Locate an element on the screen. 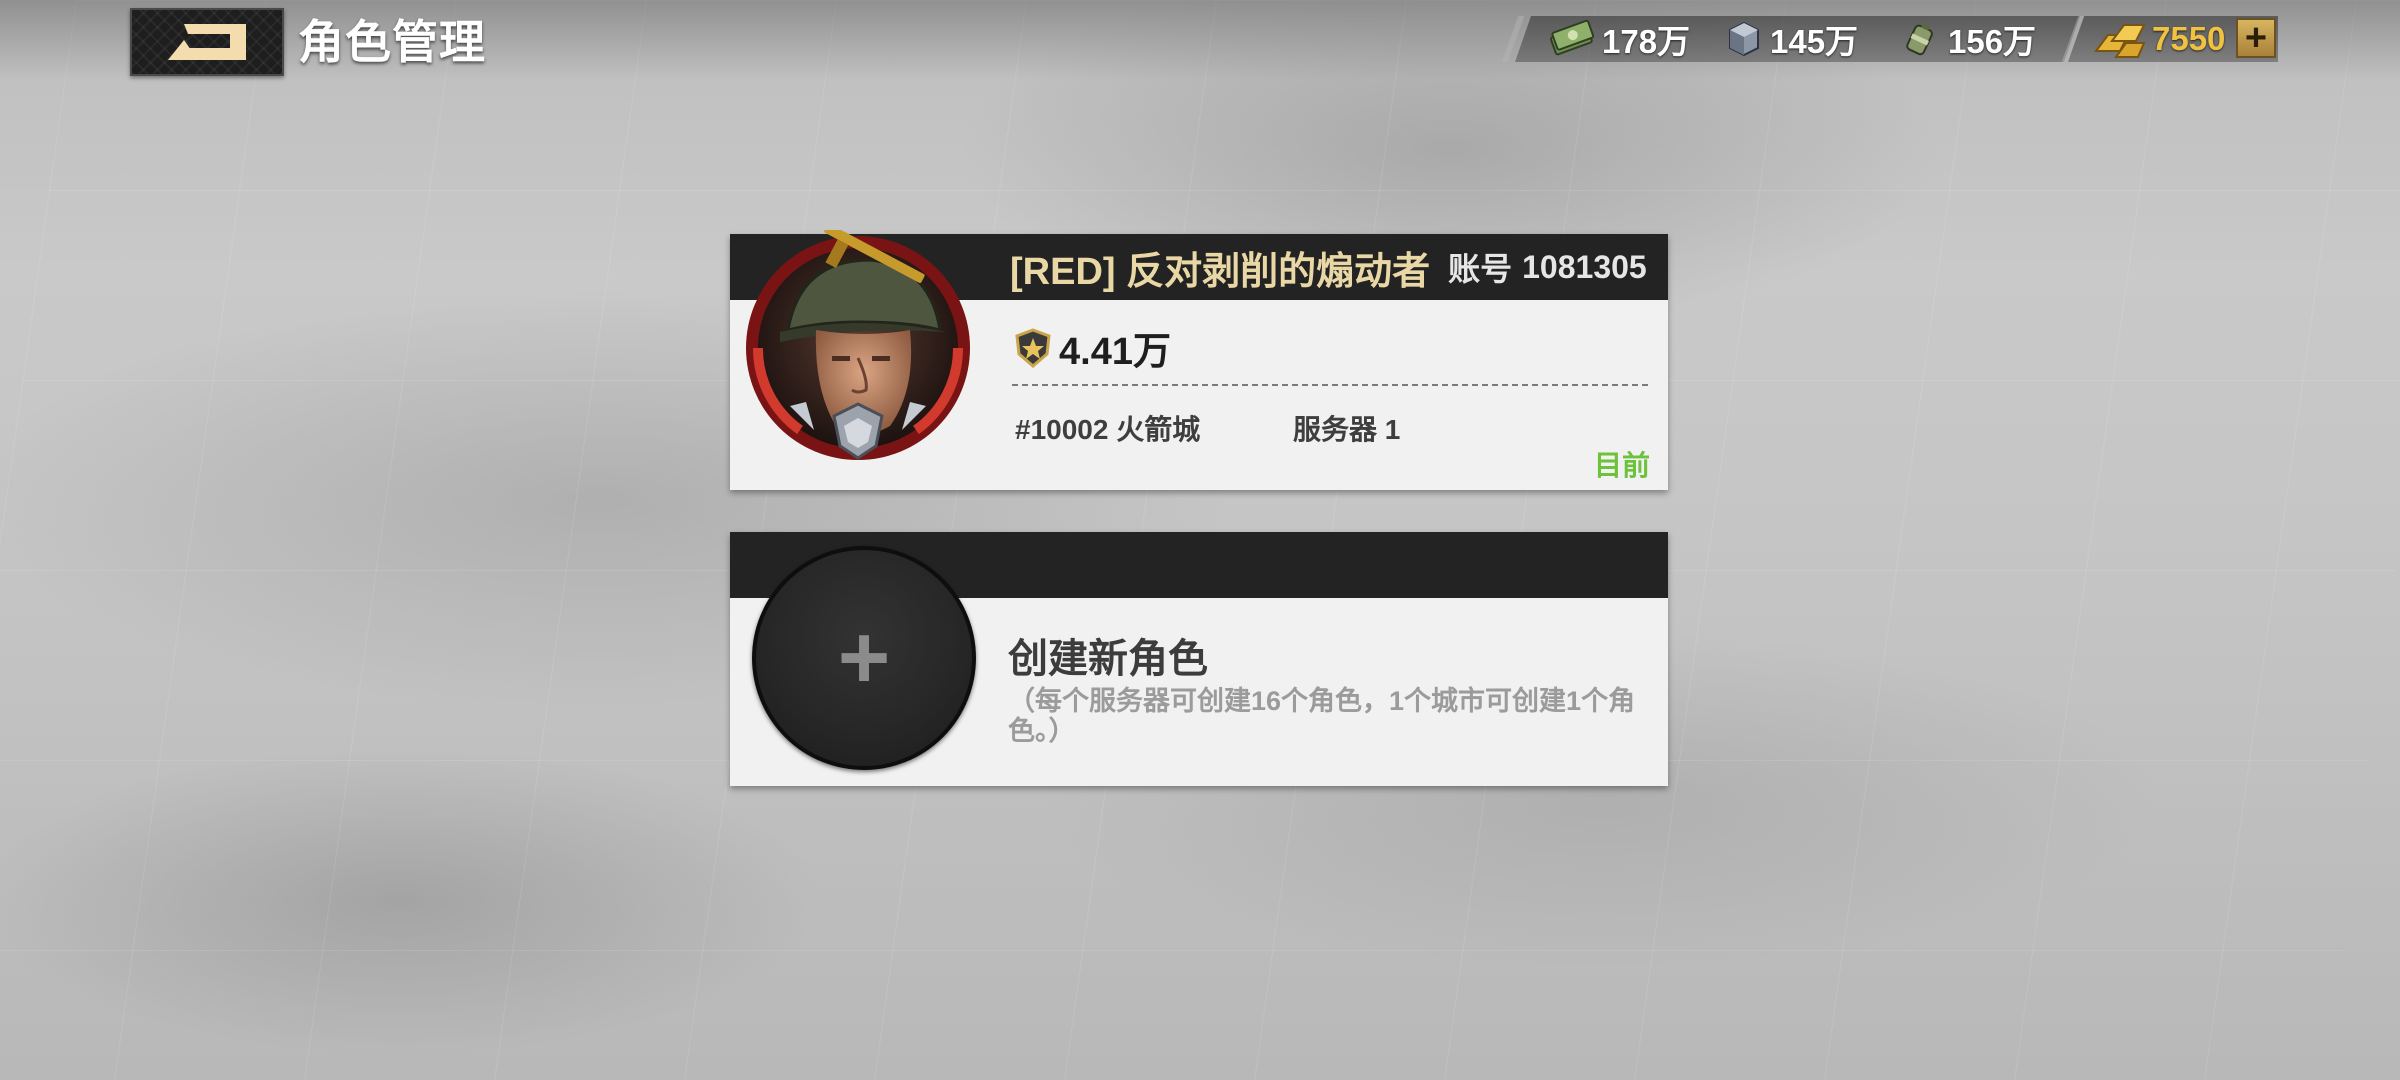 The height and width of the screenshot is (1080, 2400). resource-cash: 178万 is located at coordinates (1619, 39).